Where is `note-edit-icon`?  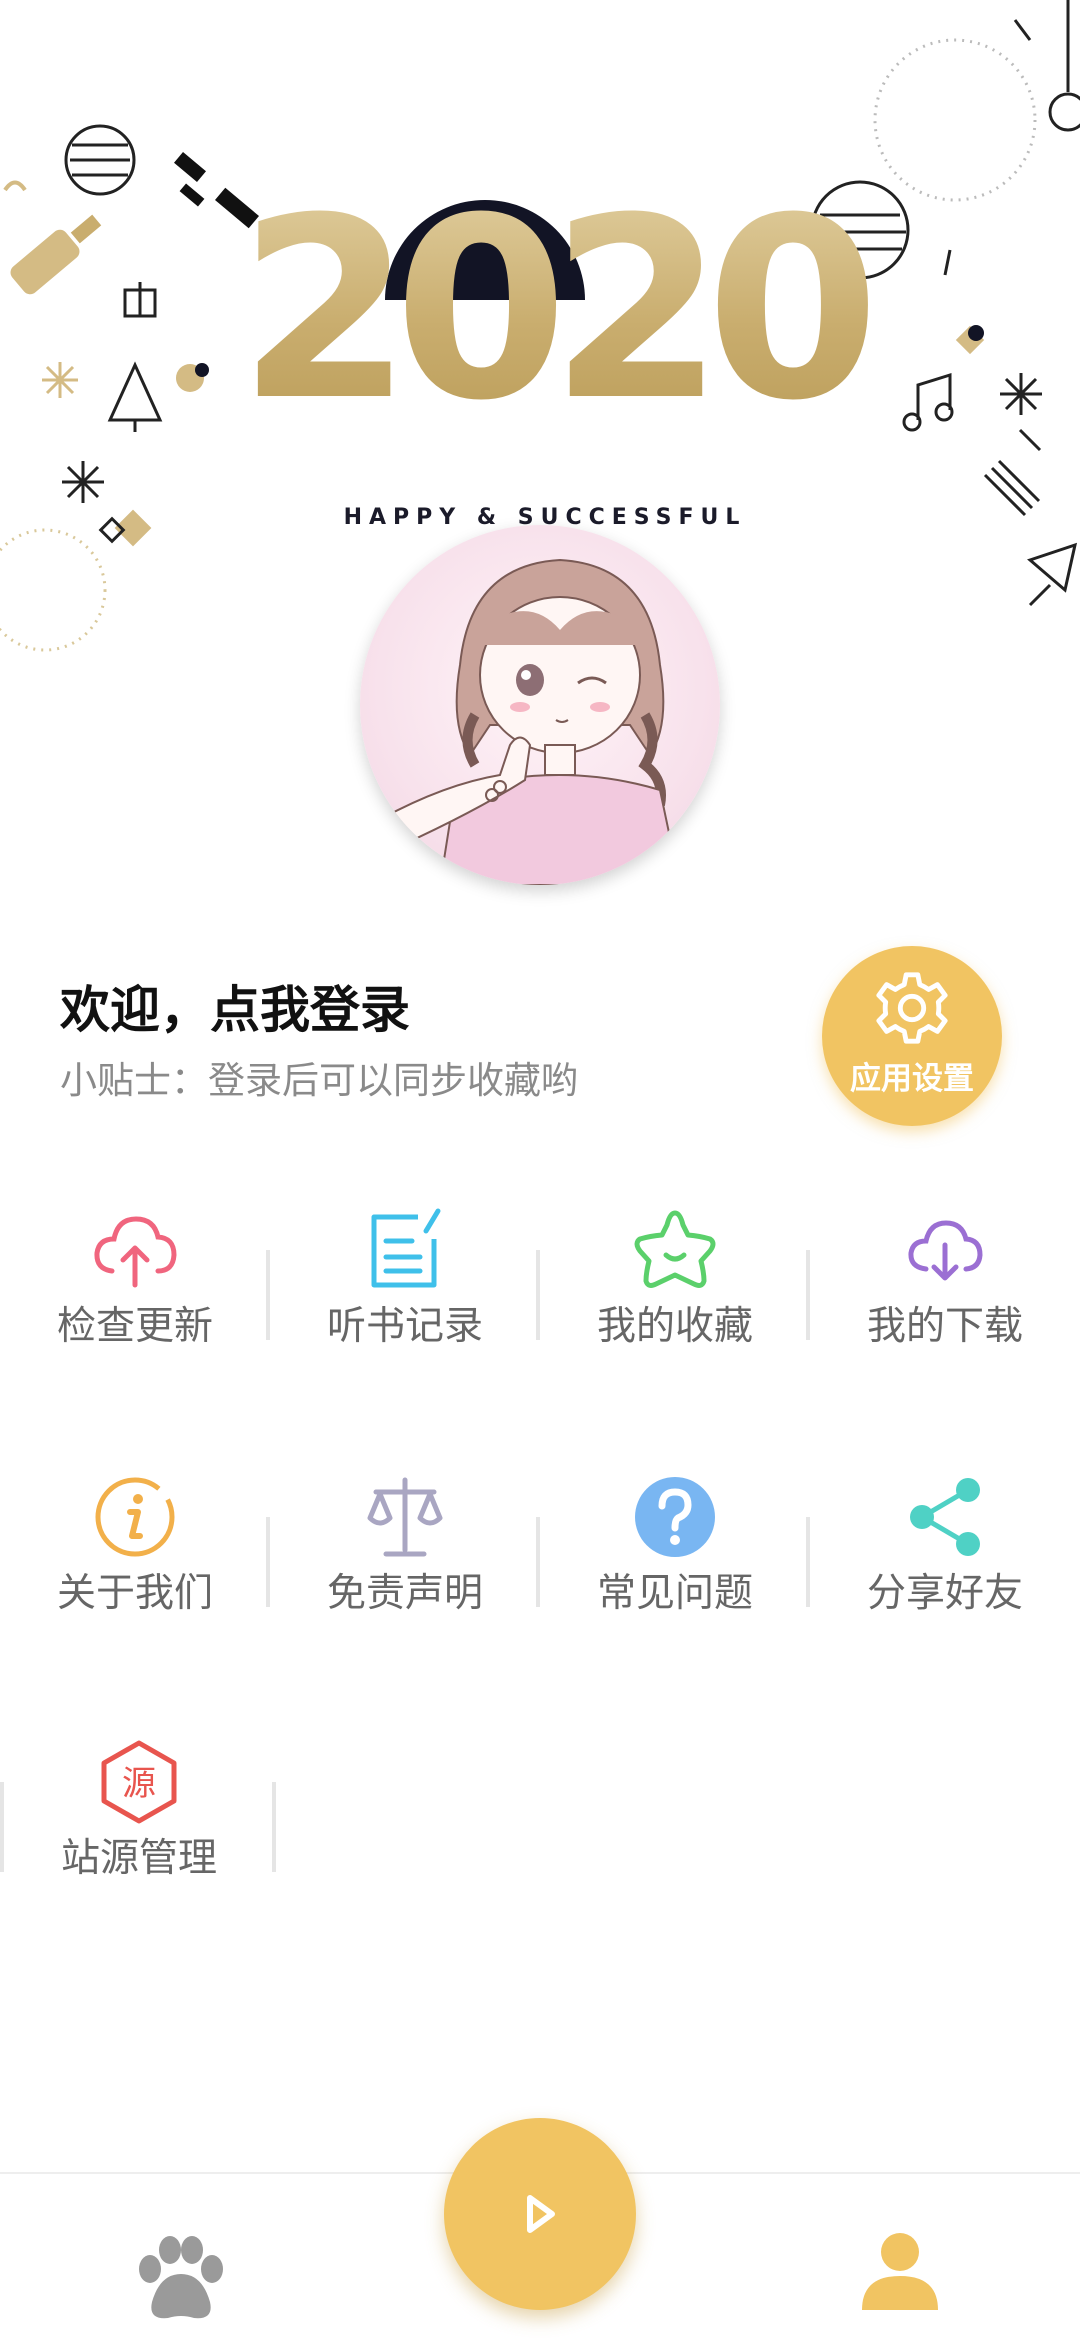
note-edit-icon is located at coordinates (406, 1248).